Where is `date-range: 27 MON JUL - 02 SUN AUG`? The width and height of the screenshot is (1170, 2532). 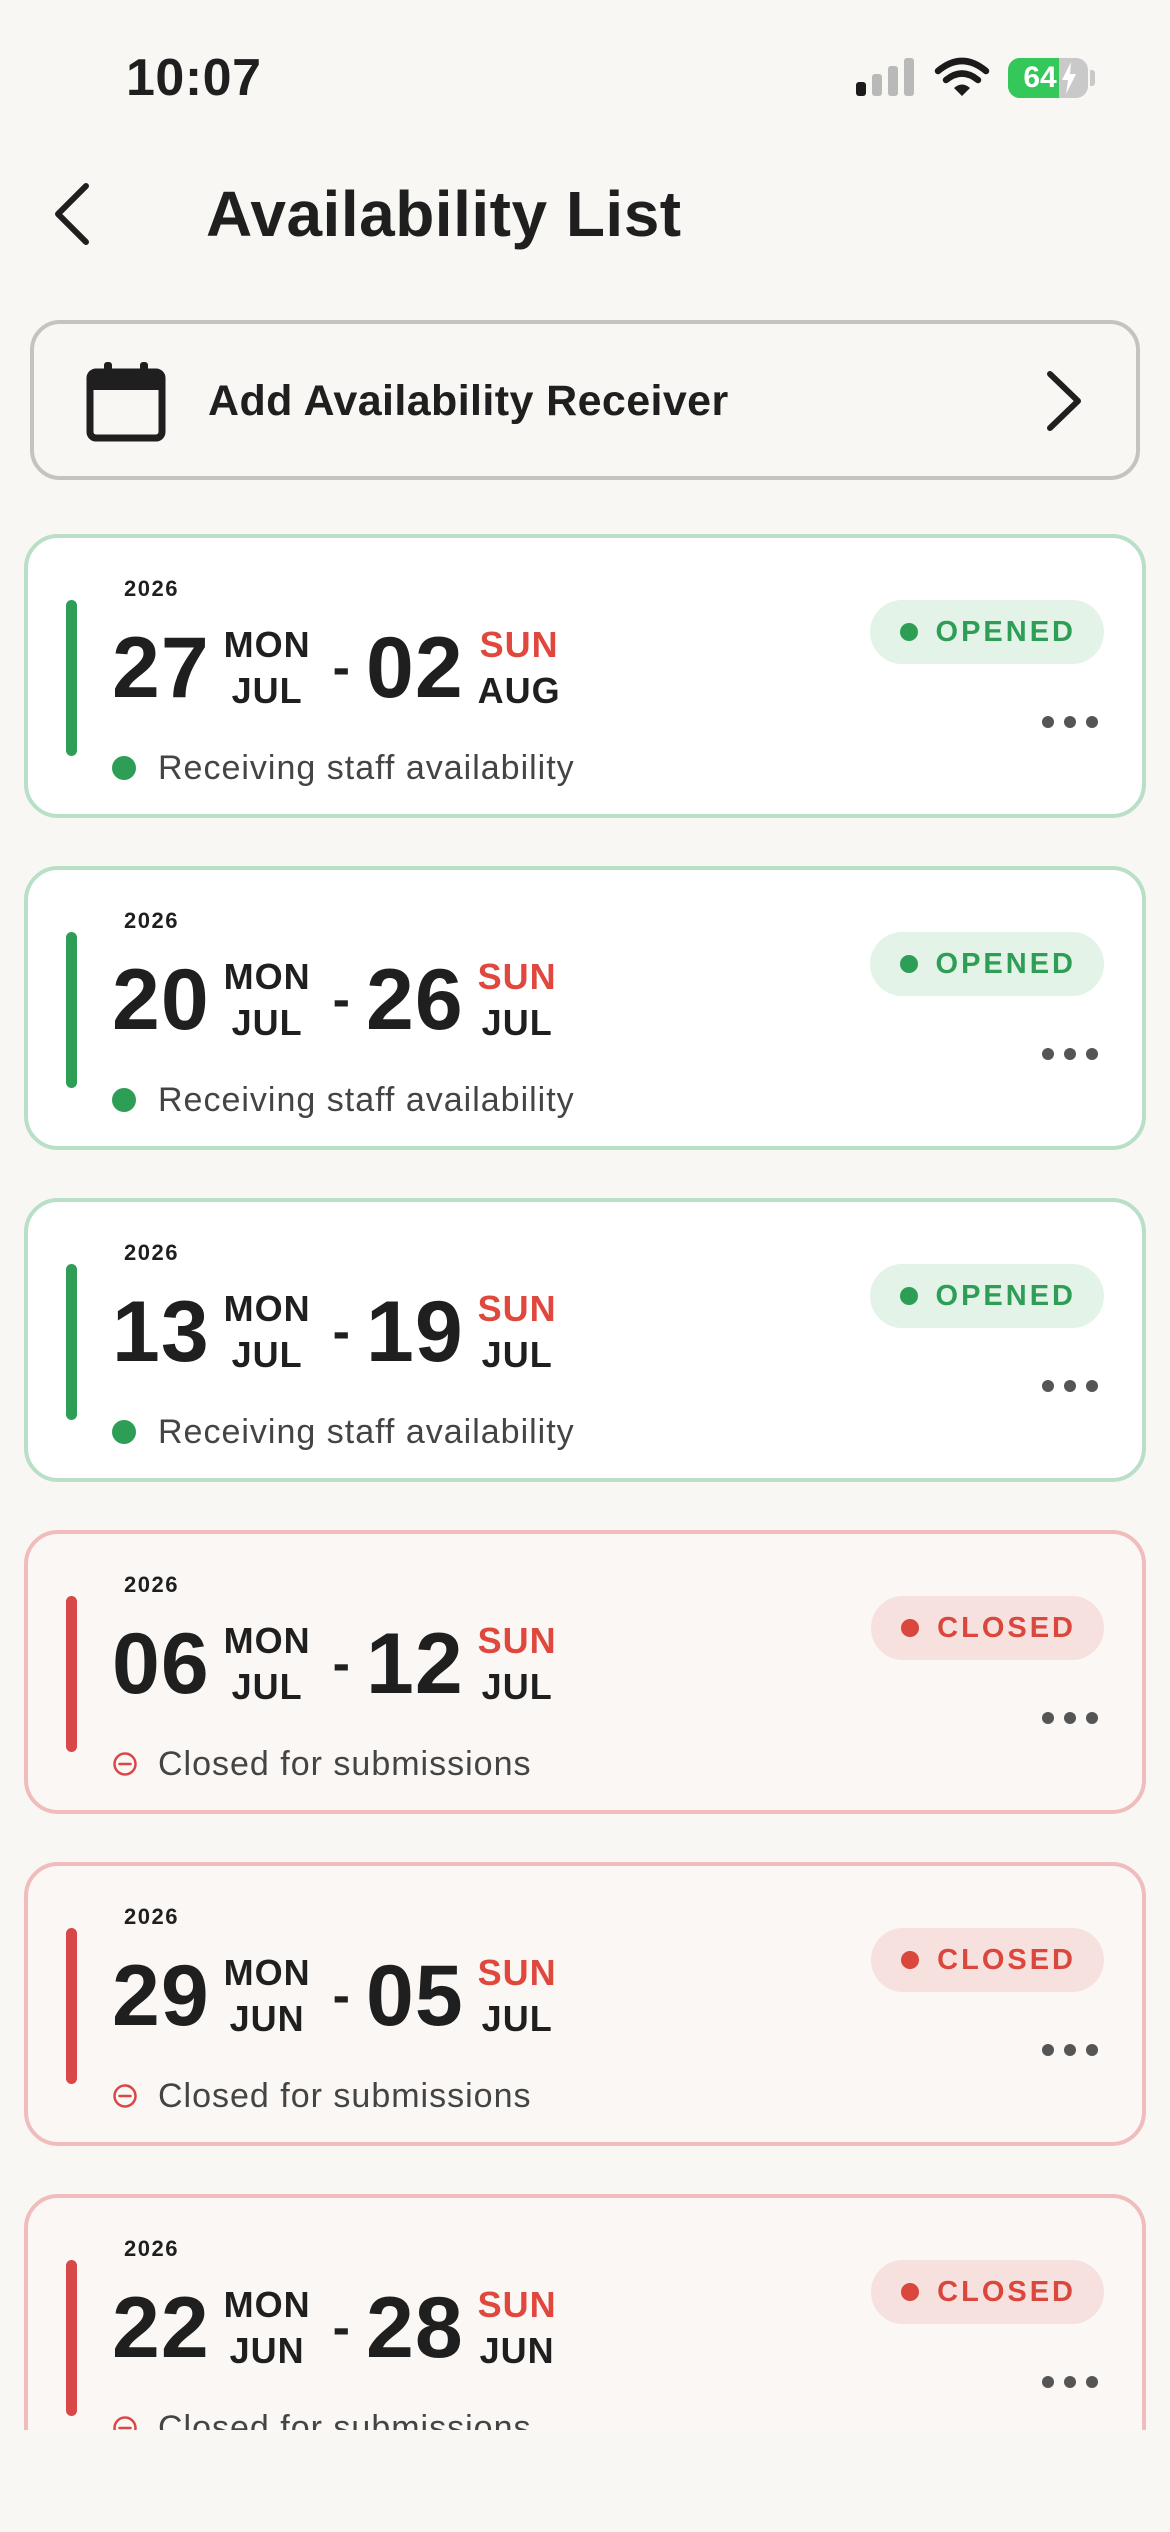
date-range: 27 MON JUL - 02 SUN AUG is located at coordinates (341, 668).